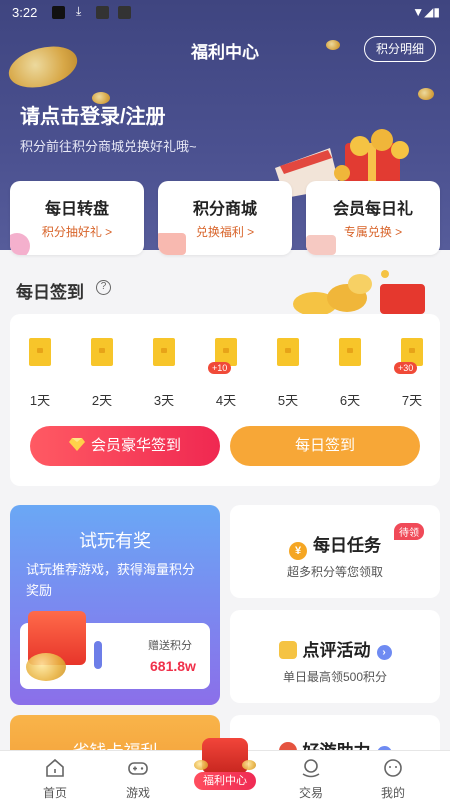  Describe the element at coordinates (225, 756) in the screenshot. I see `red-bag-icon` at that location.